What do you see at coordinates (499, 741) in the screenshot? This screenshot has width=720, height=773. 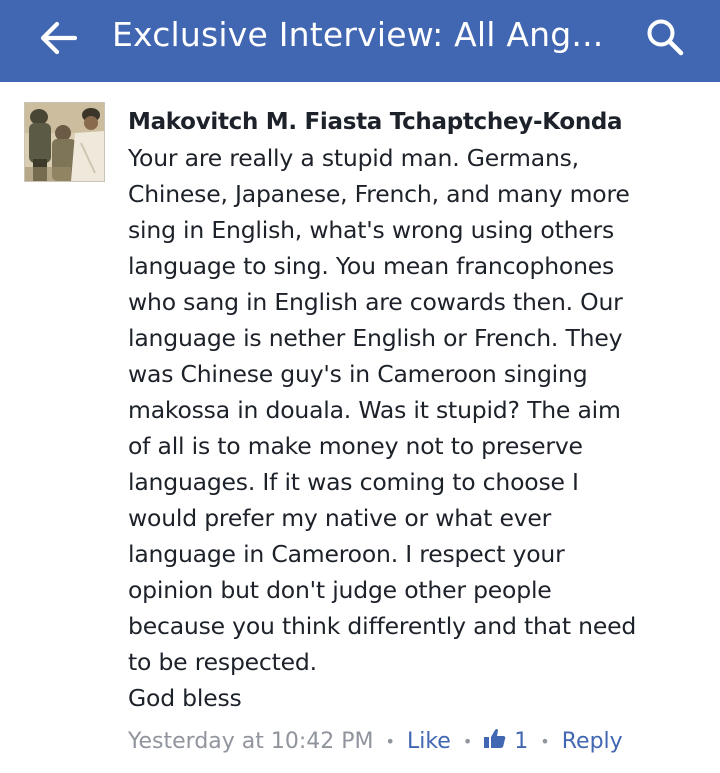 I see `thumbs-up-icon` at bounding box center [499, 741].